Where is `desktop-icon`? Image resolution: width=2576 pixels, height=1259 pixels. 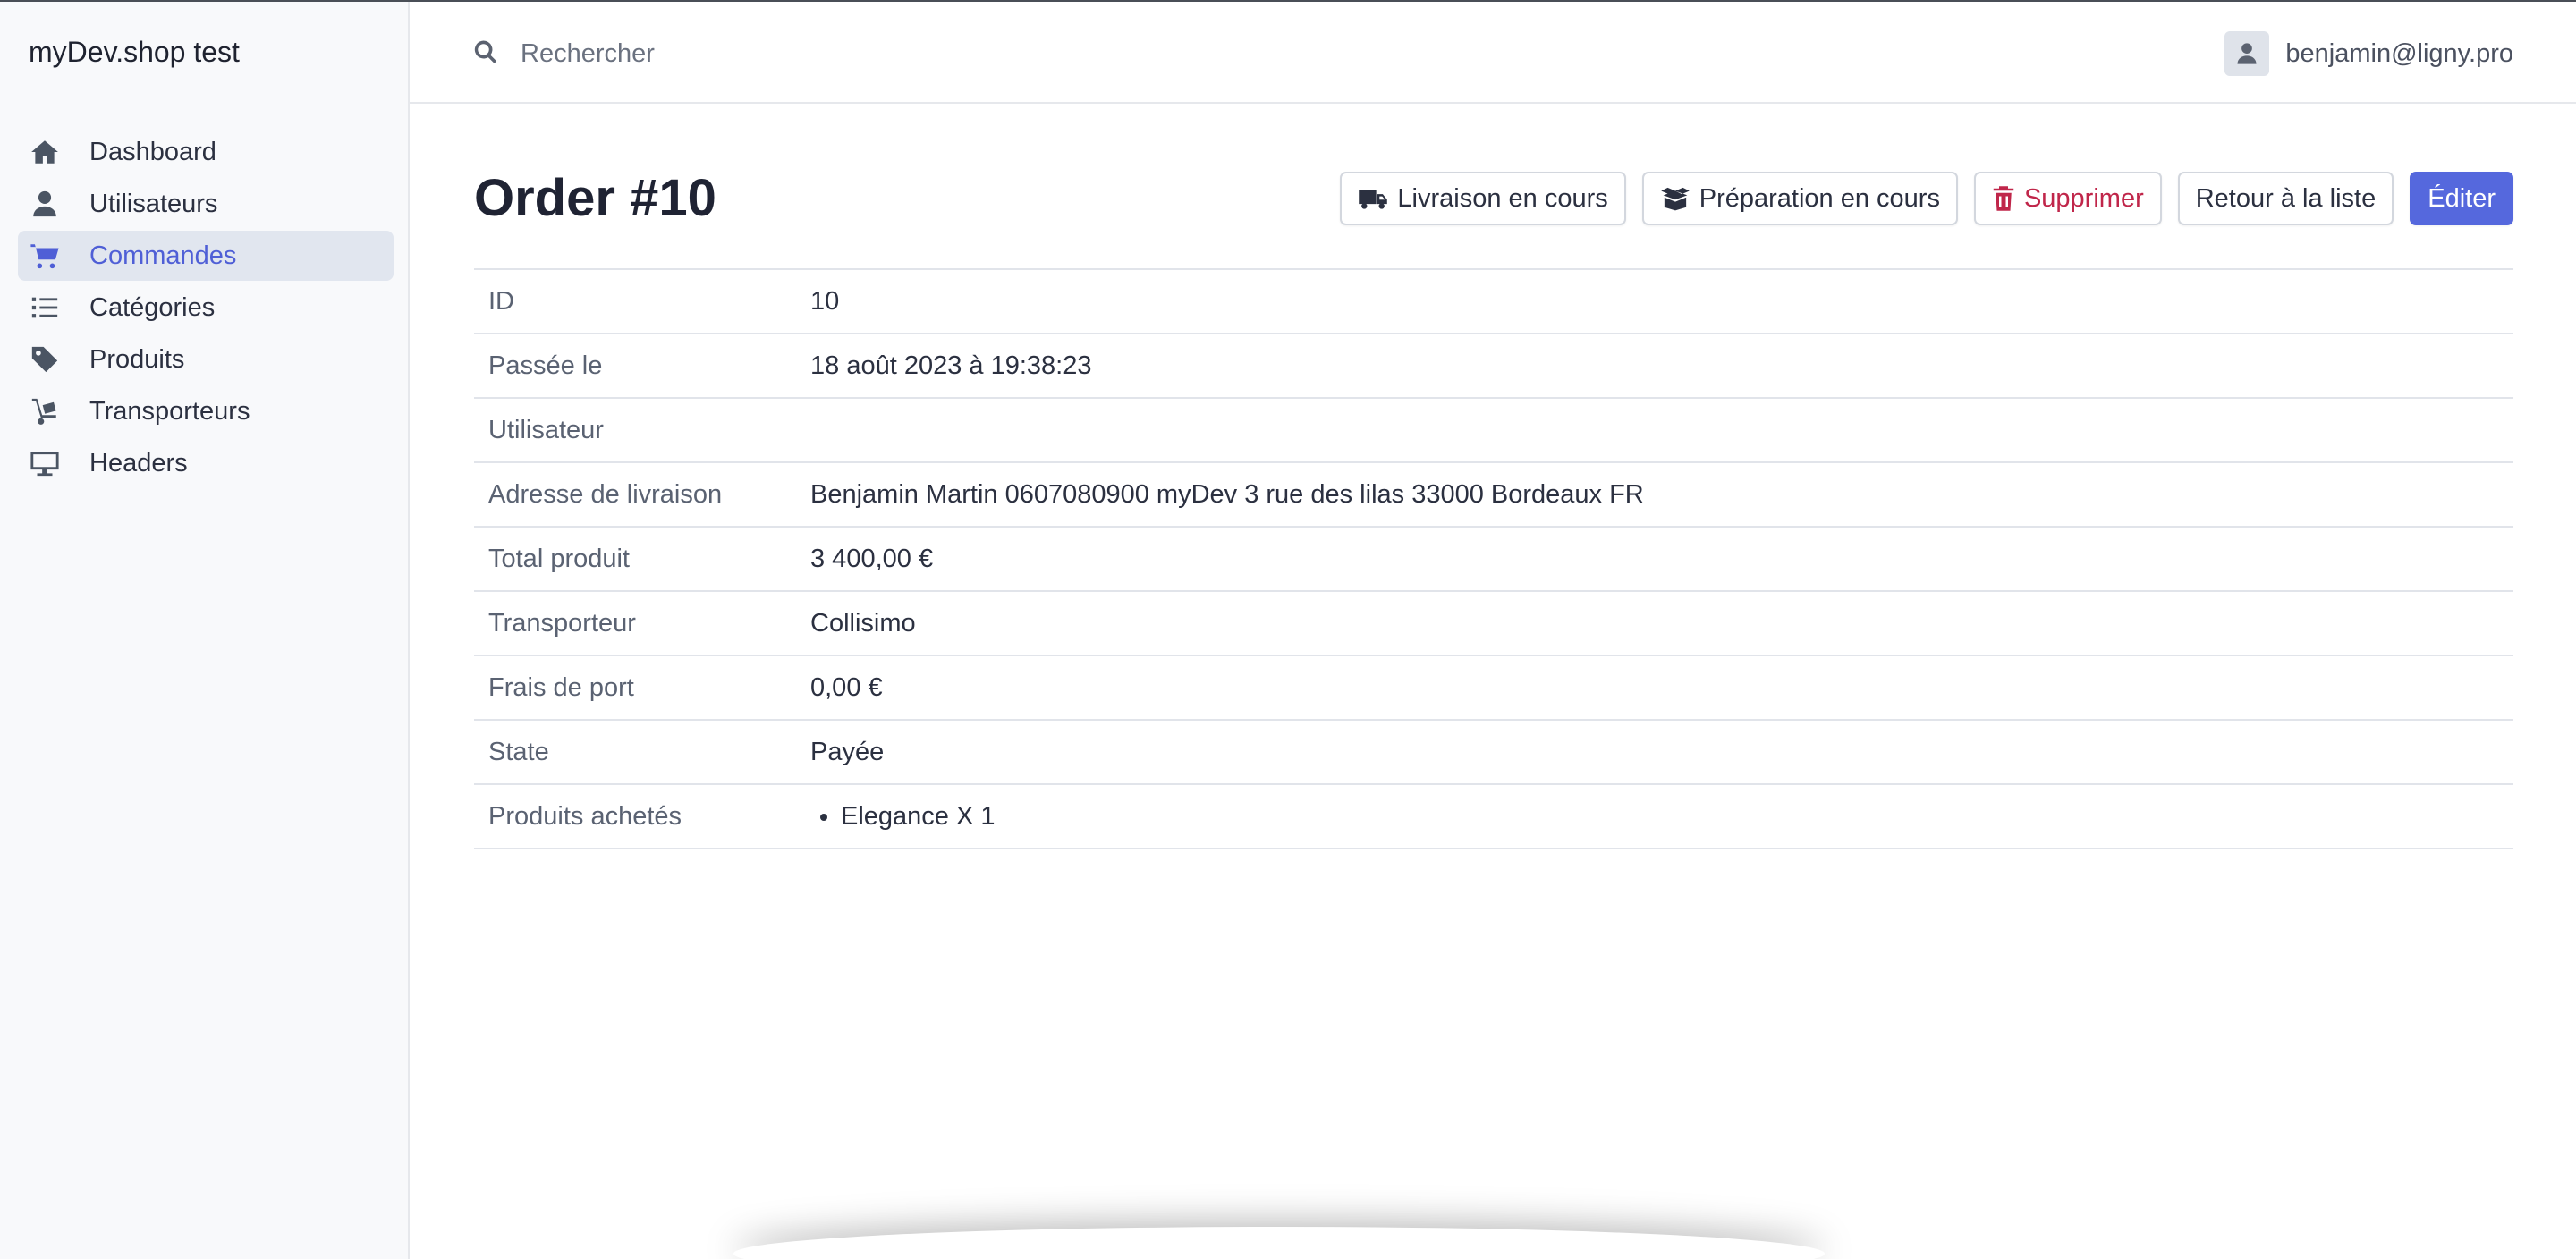 desktop-icon is located at coordinates (45, 463).